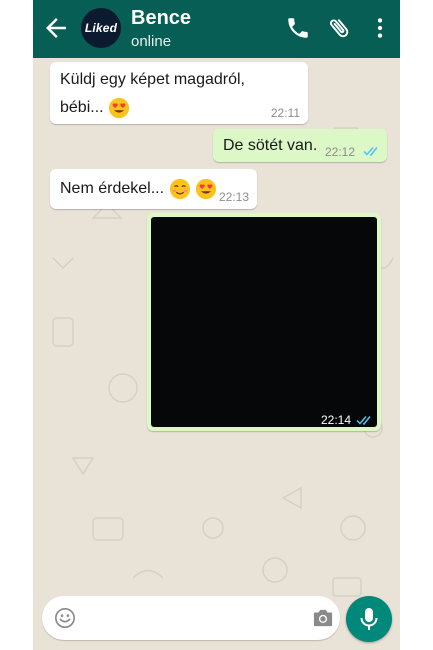 This screenshot has height=650, width=433. Describe the element at coordinates (56, 28) in the screenshot. I see `arrow-left-icon` at that location.